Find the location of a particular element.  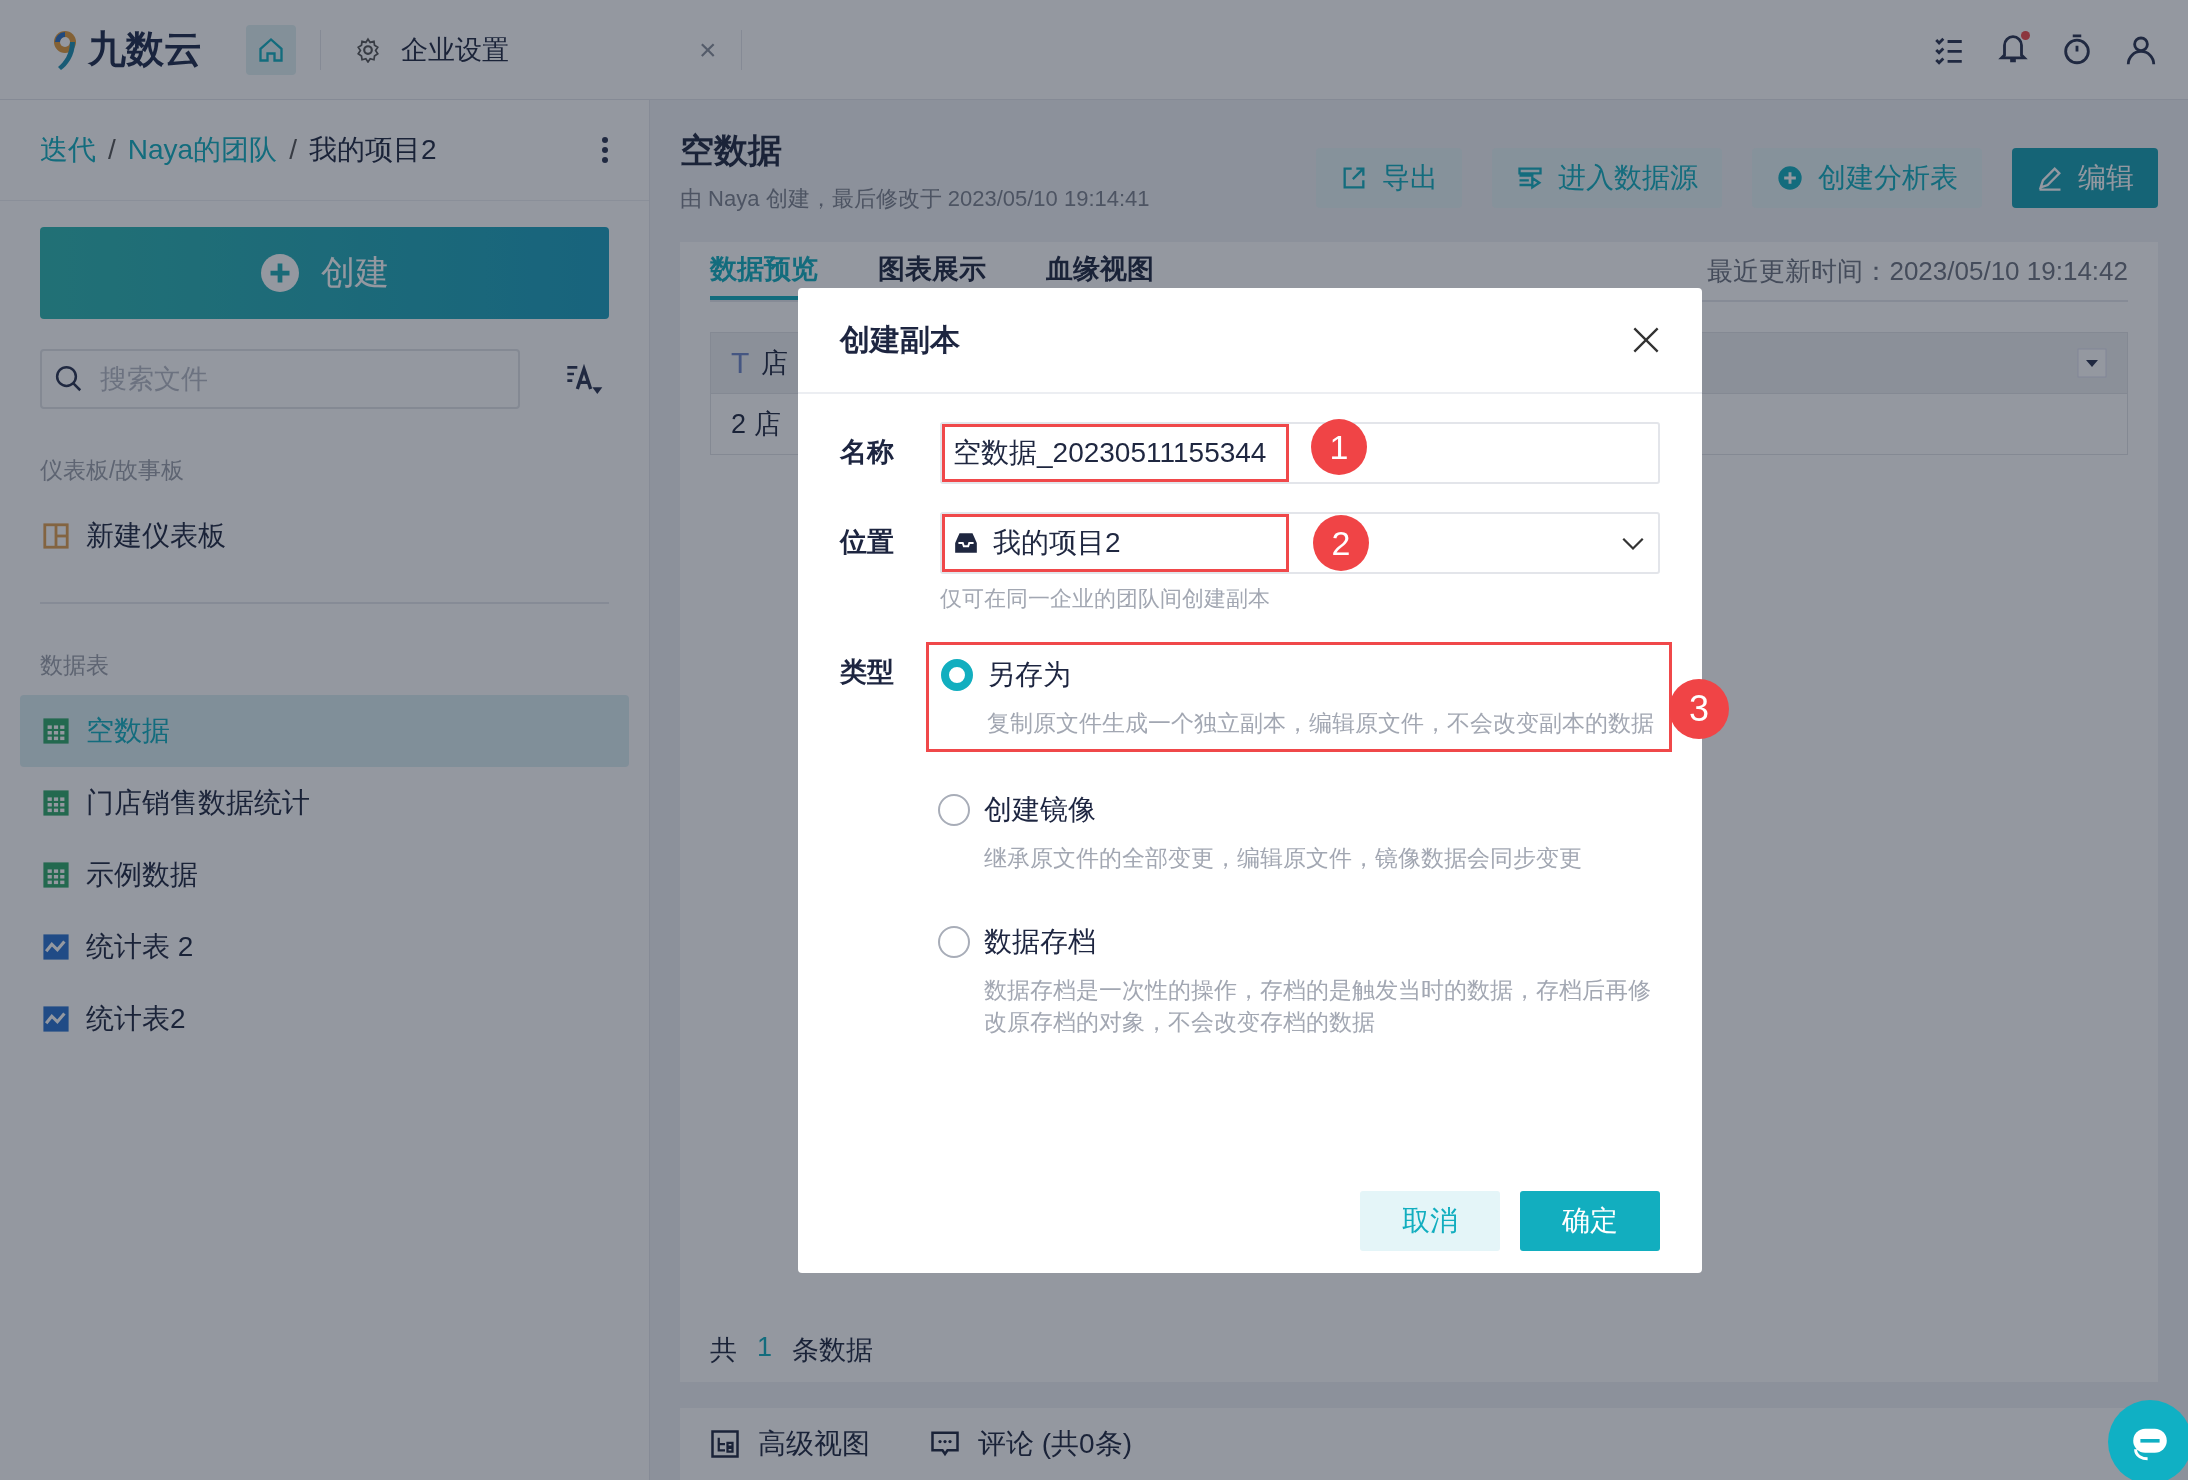

callout-number: 3 is located at coordinates (1699, 709).